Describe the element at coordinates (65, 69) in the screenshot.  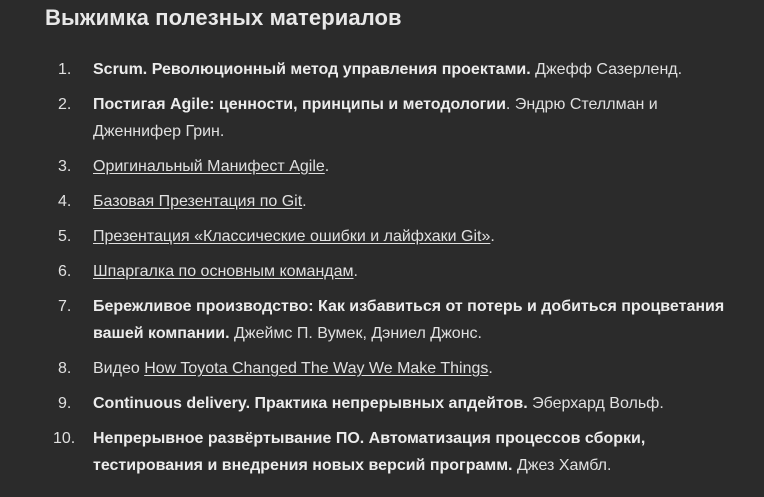
I see `list-number: 1.` at that location.